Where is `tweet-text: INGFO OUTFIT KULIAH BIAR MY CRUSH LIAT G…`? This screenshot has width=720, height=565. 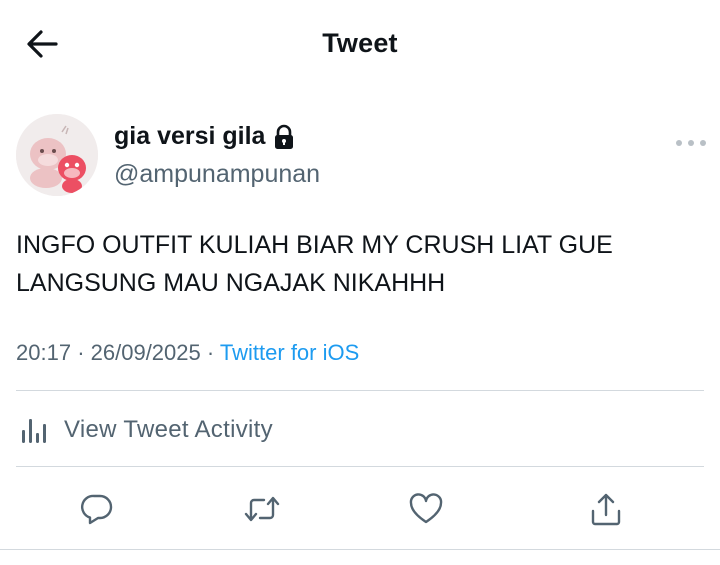 tweet-text: INGFO OUTFIT KULIAH BIAR MY CRUSH LIAT G… is located at coordinates (314, 264).